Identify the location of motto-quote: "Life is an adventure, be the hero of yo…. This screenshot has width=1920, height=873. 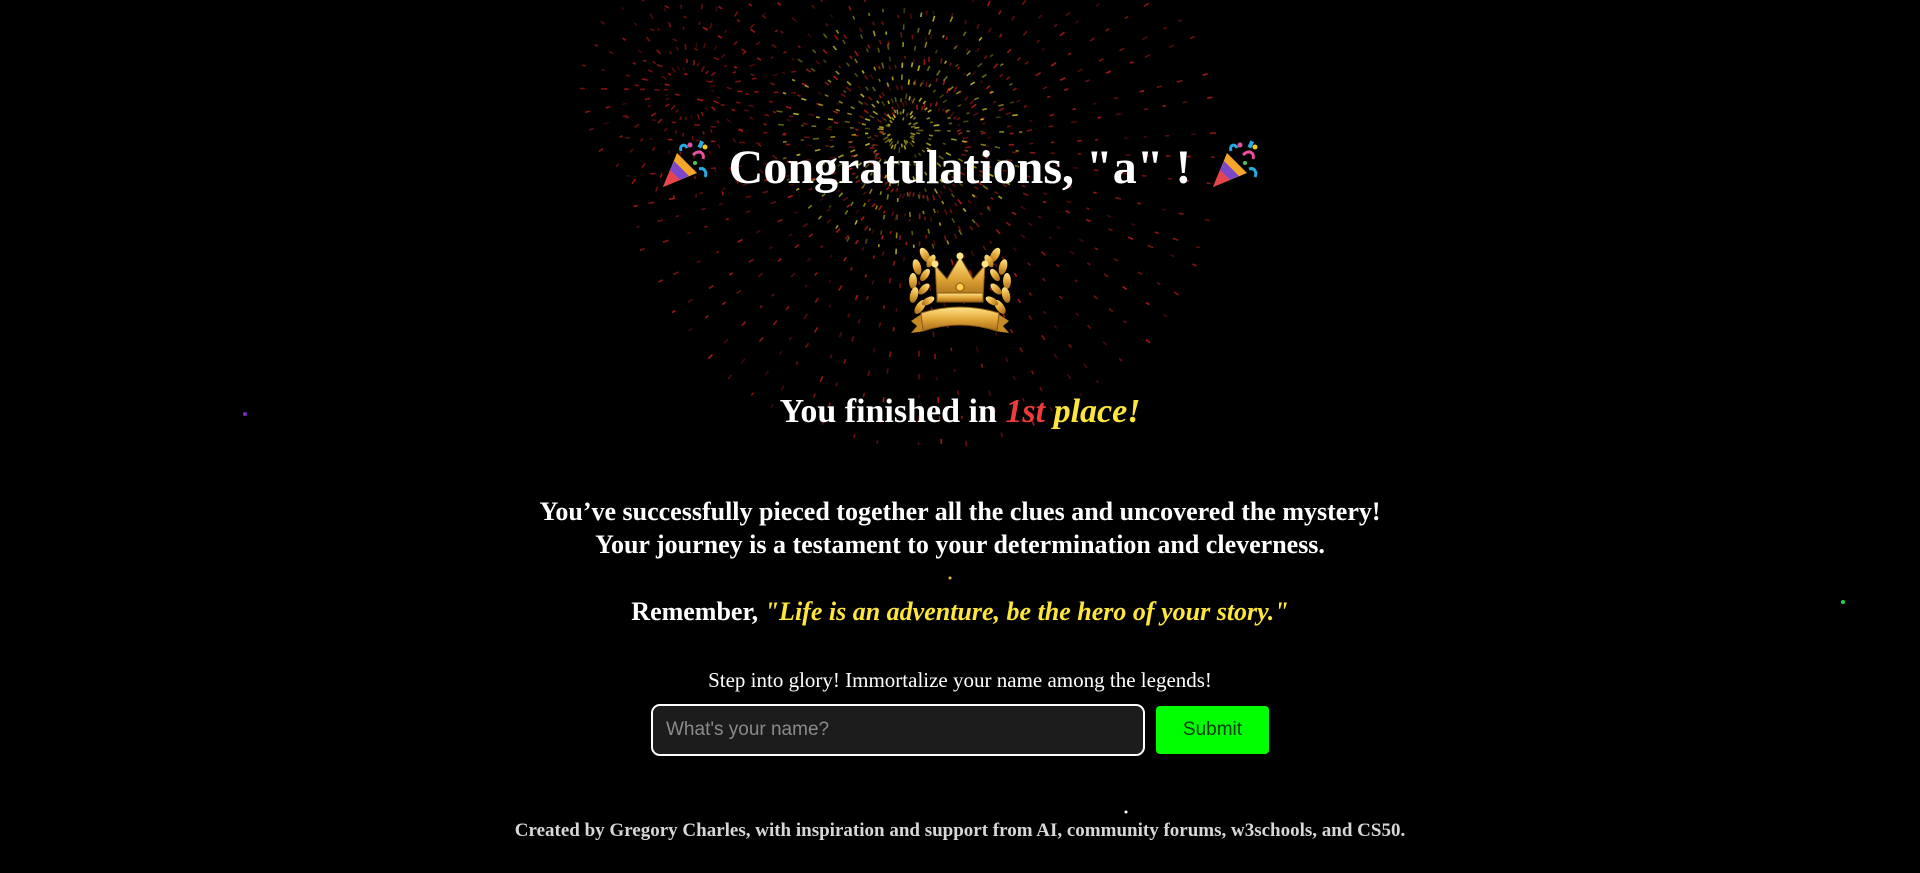
(1026, 611).